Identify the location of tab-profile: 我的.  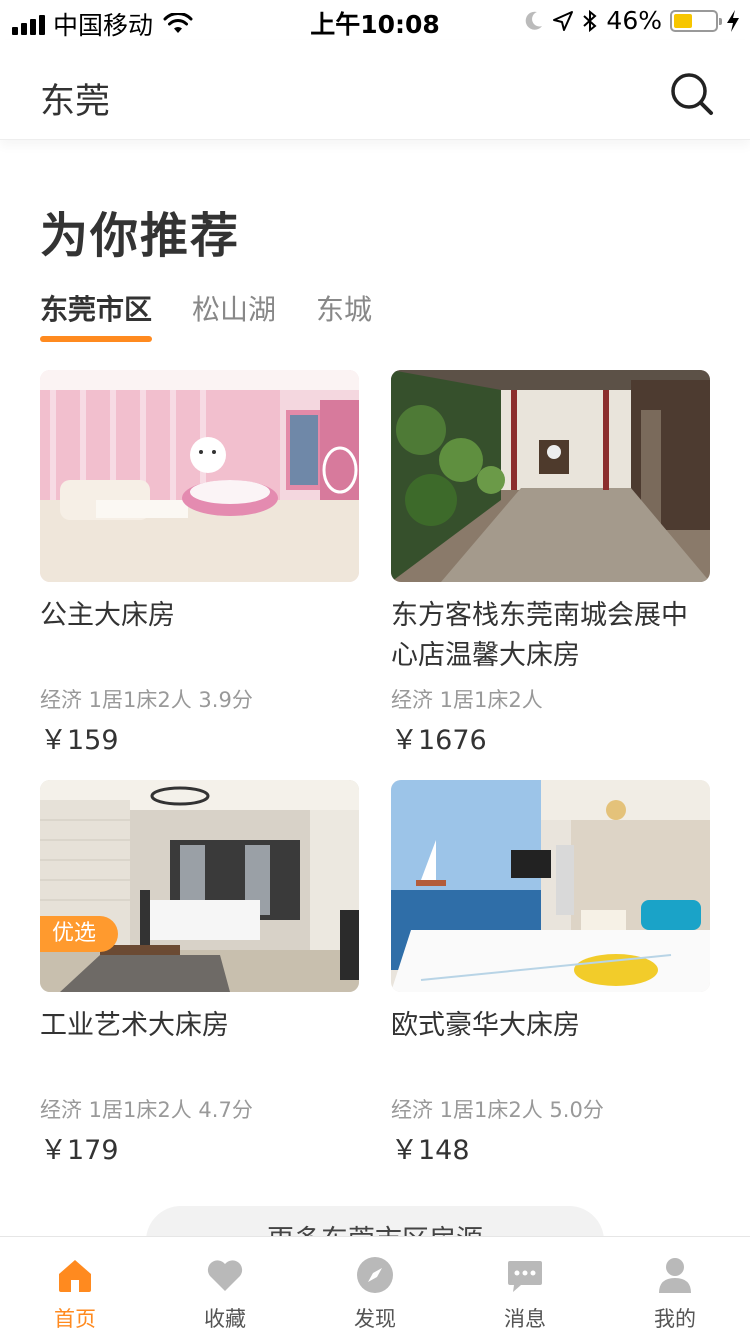
(675, 1285).